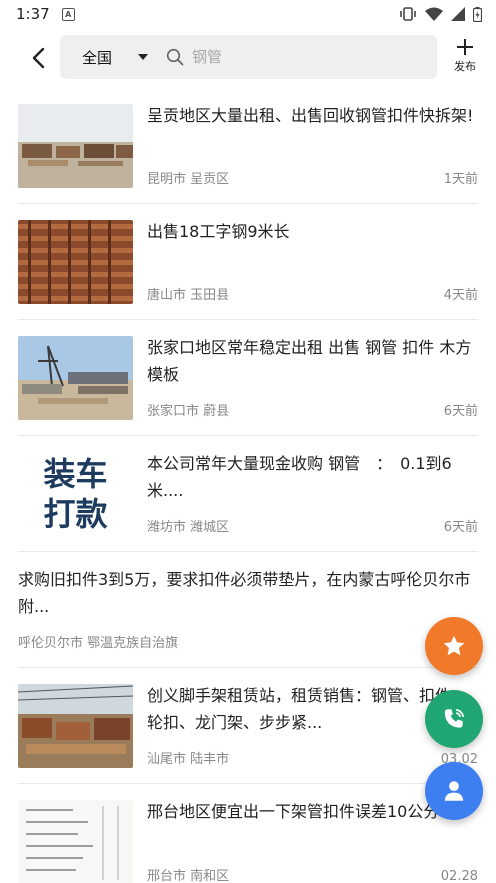  What do you see at coordinates (68, 14) in the screenshot?
I see `notification-icon: A` at bounding box center [68, 14].